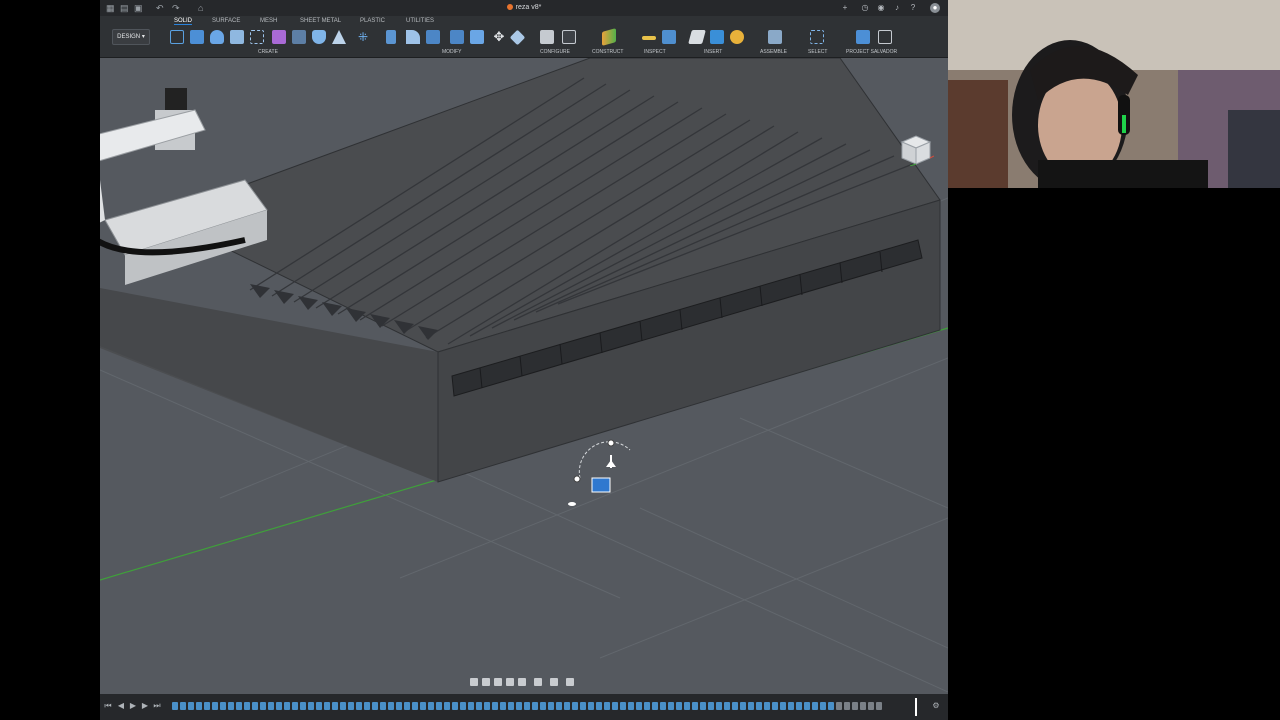 Image resolution: width=1280 pixels, height=720 pixels. I want to click on loft-icon, so click(257, 37).